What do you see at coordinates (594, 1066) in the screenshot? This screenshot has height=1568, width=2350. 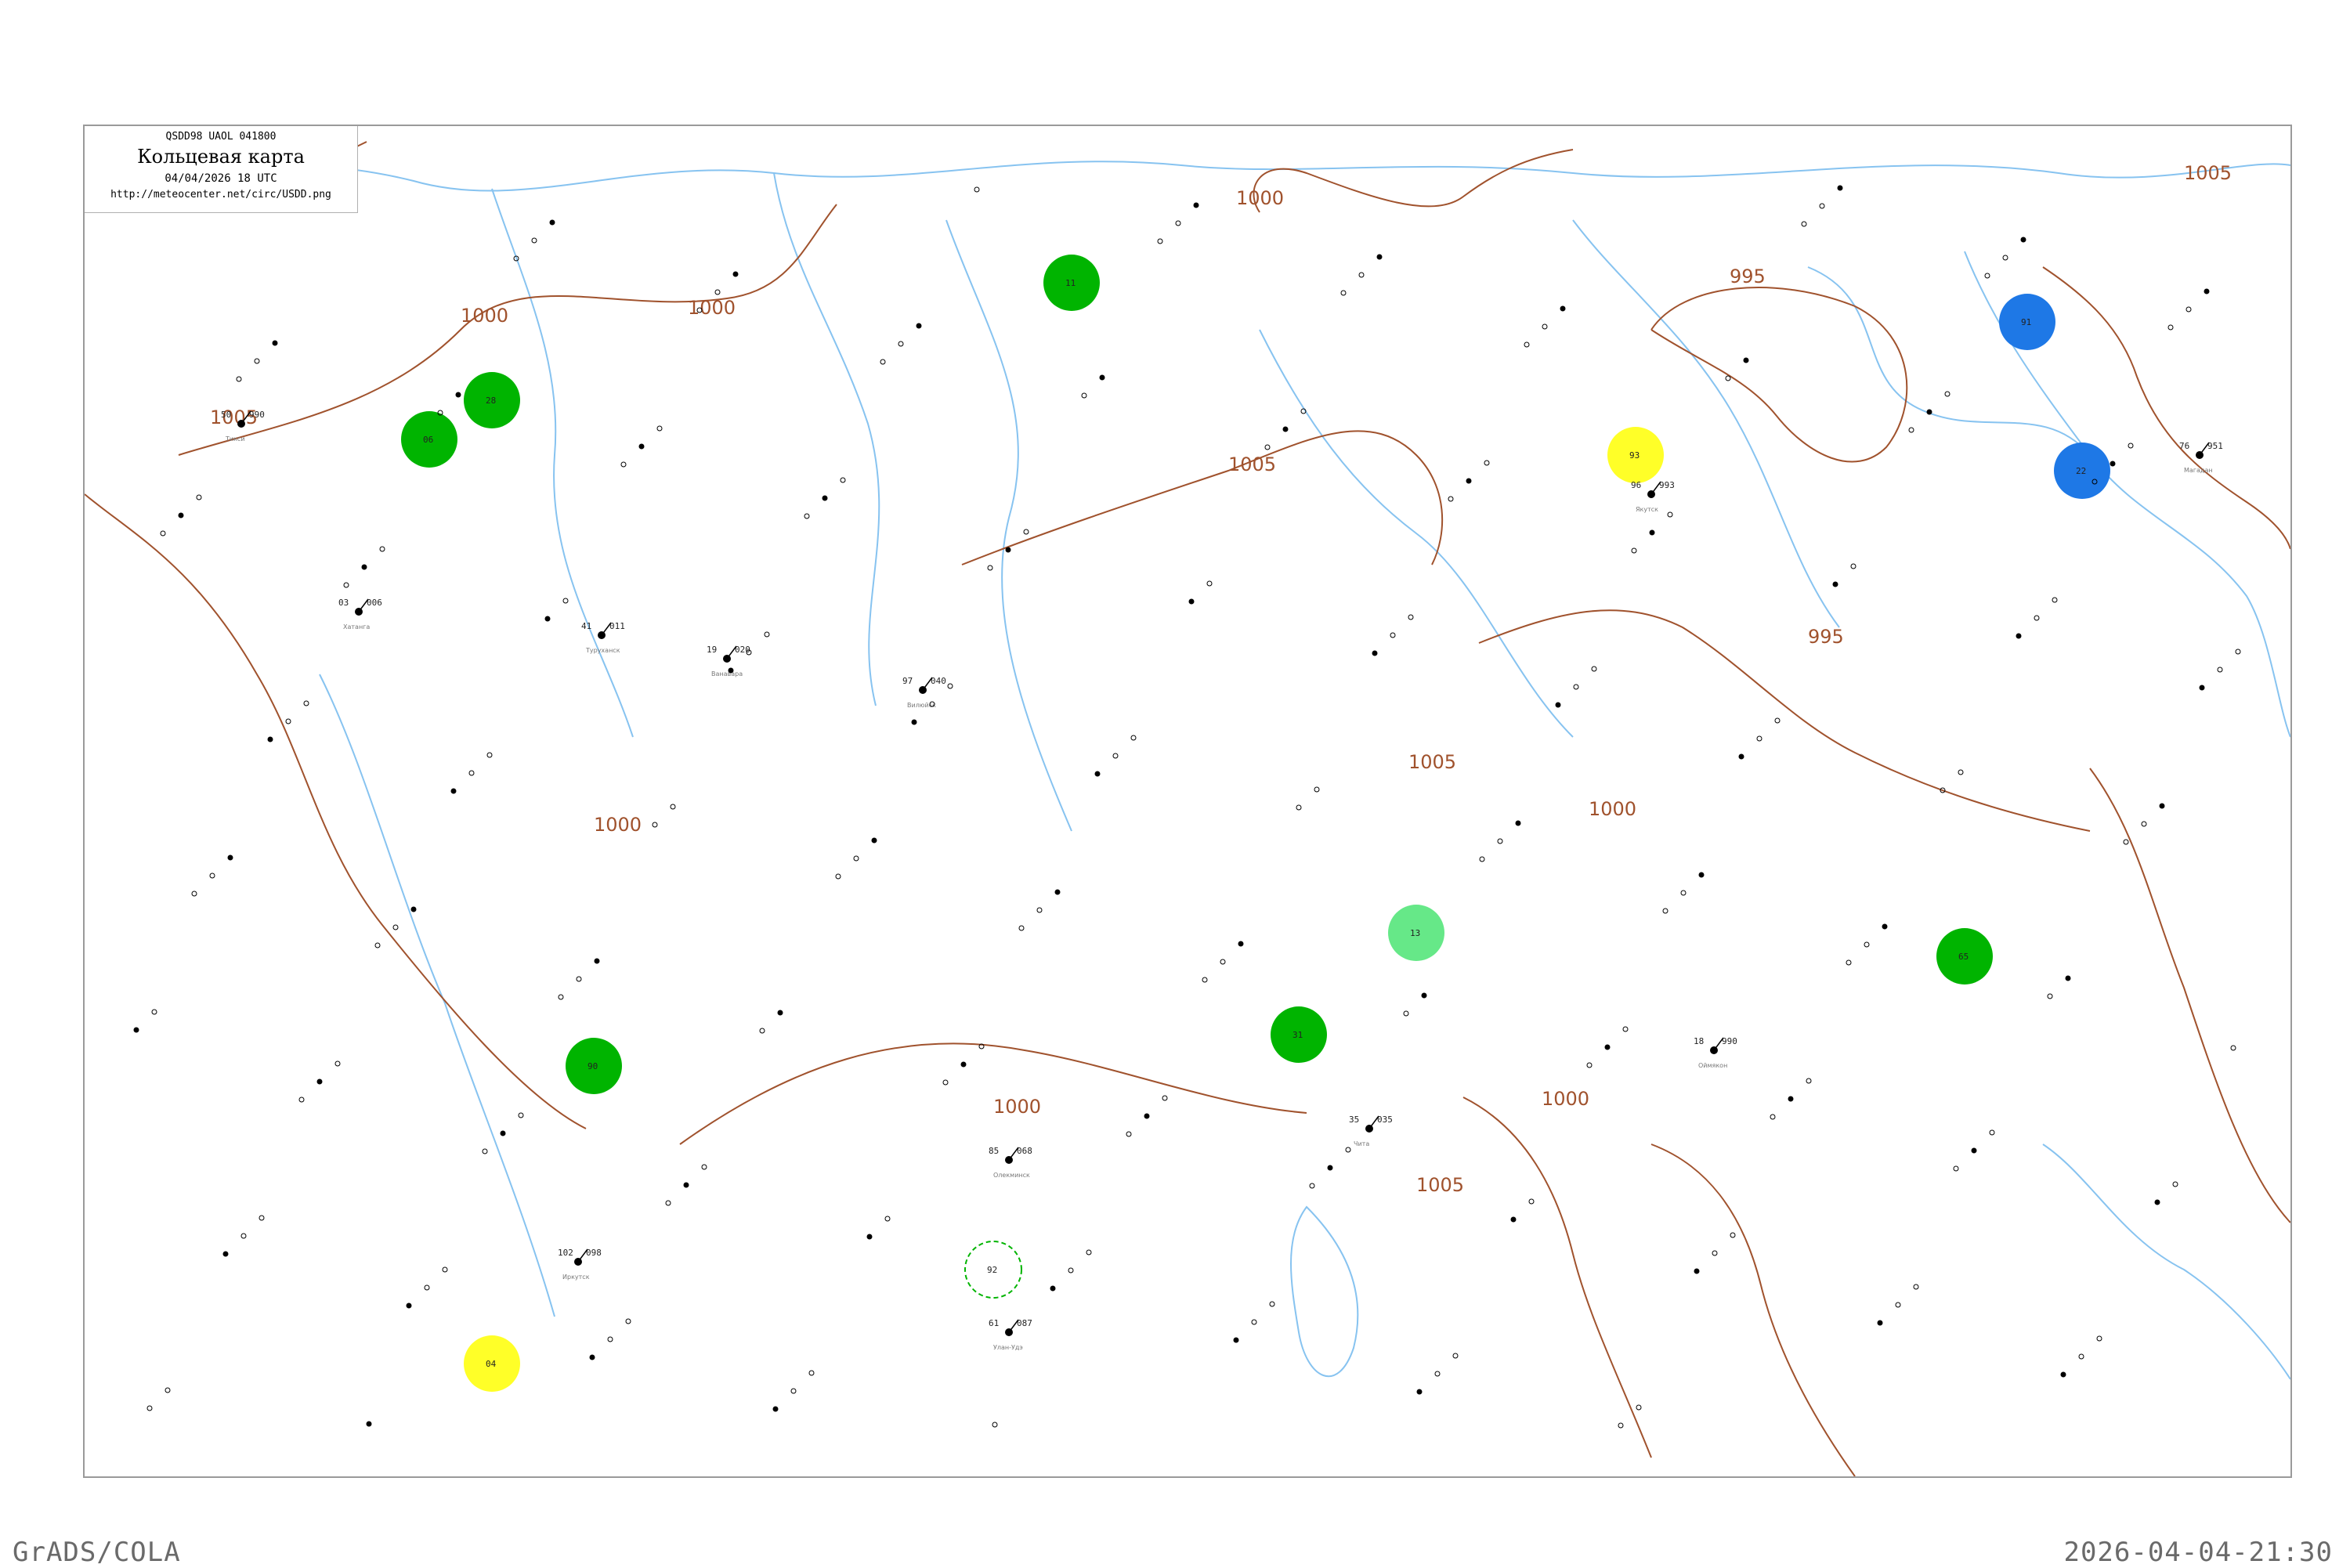 I see `rain-precip-marker: 90` at bounding box center [594, 1066].